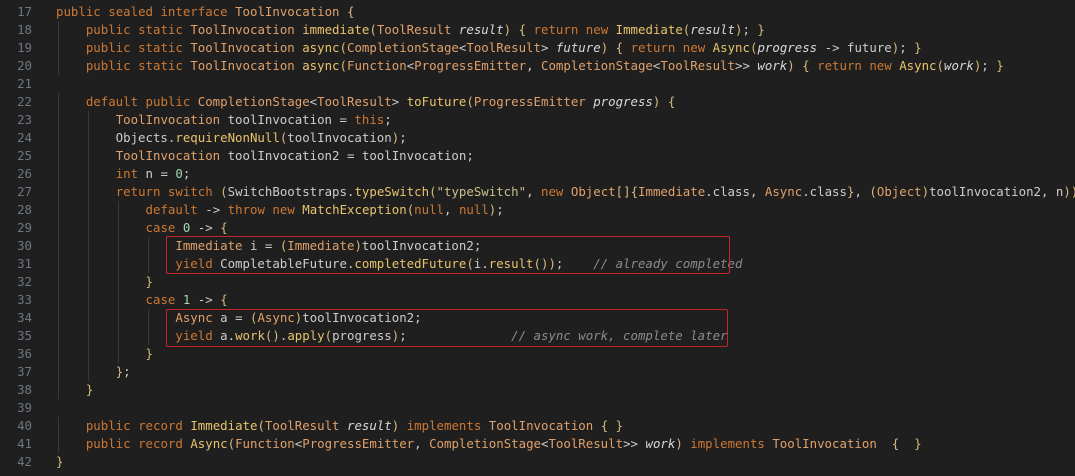 This screenshot has height=476, width=1075. Describe the element at coordinates (565, 120) in the screenshot. I see `code-line: ToolInvocation toolInvocation = this;` at that location.